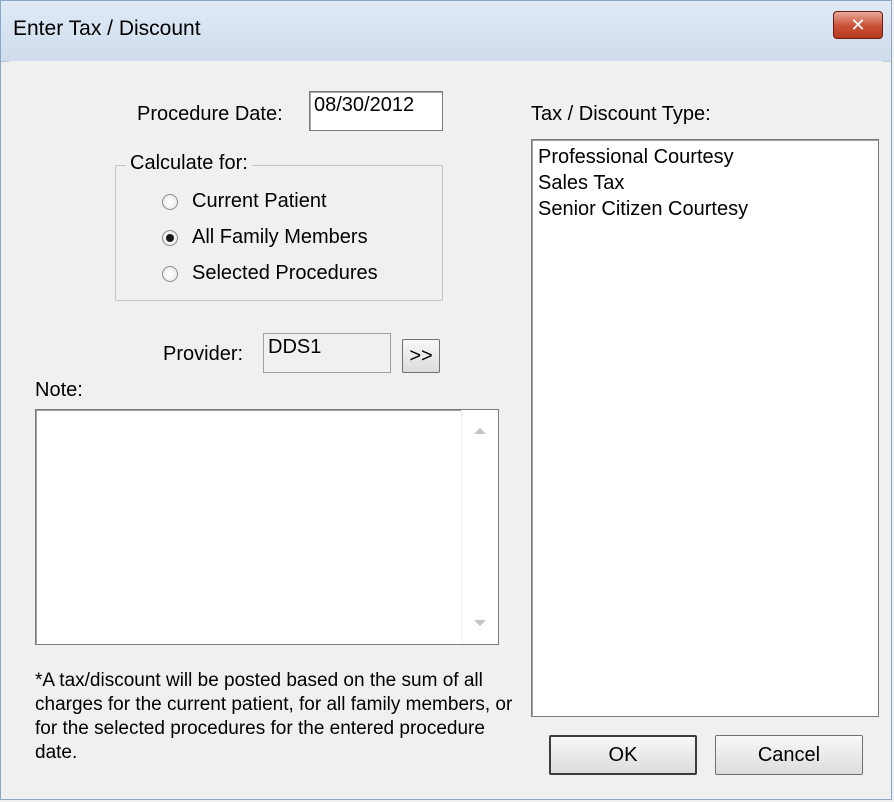  Describe the element at coordinates (705, 157) in the screenshot. I see `list-item: Professional Courtesy` at that location.